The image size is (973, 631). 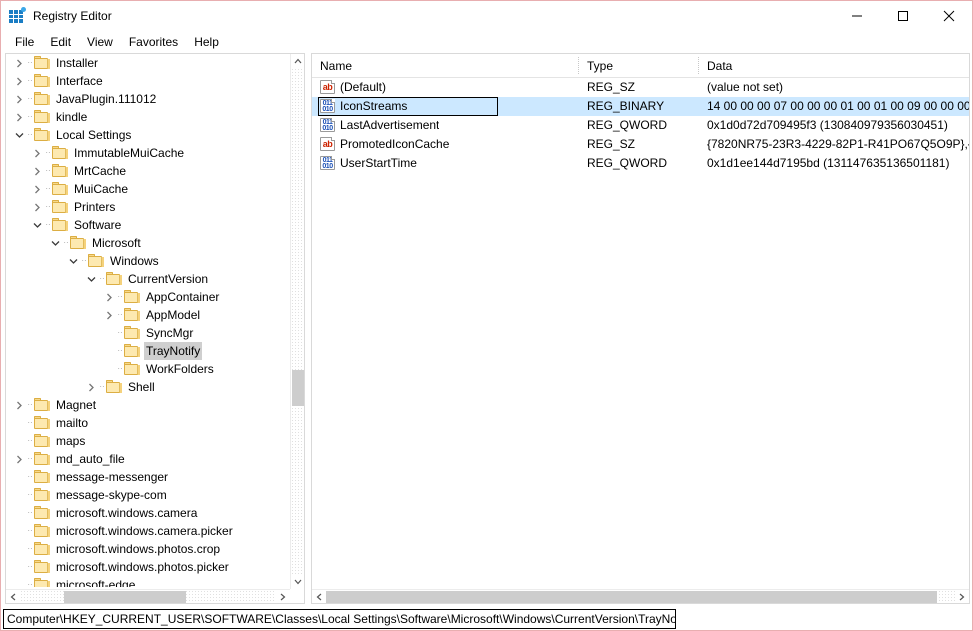 What do you see at coordinates (149, 477) in the screenshot?
I see `tree-item-message-messenger: ·· message-messenger` at bounding box center [149, 477].